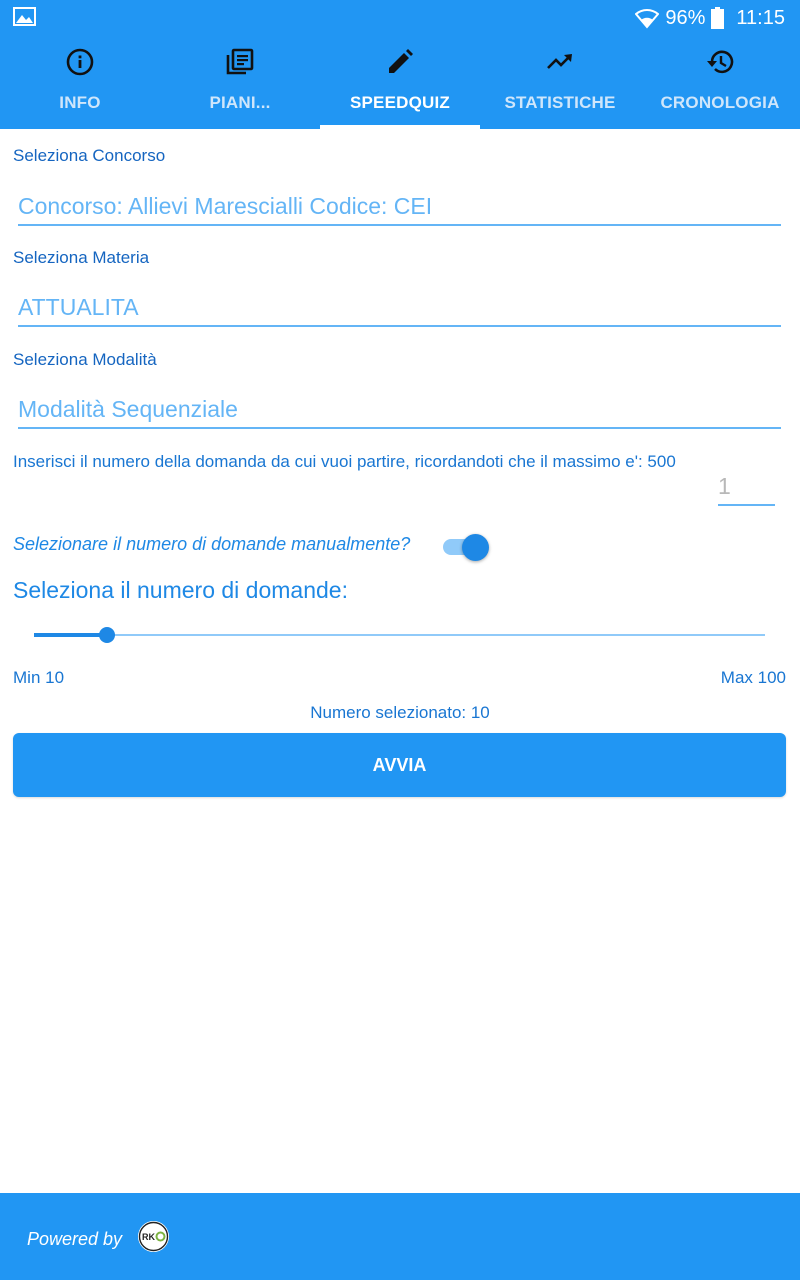 The height and width of the screenshot is (1280, 800). I want to click on toggle-thumb, so click(475, 547).